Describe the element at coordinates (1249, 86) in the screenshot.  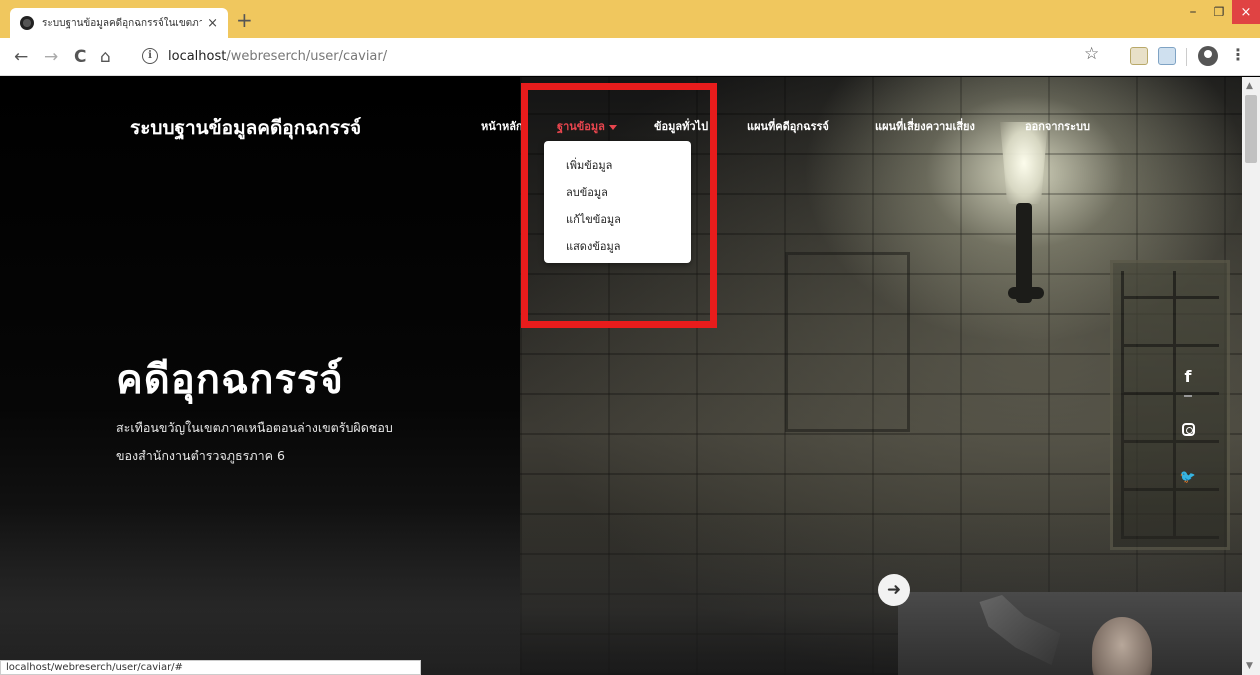
I see `scroll-up-icon: ▲` at that location.